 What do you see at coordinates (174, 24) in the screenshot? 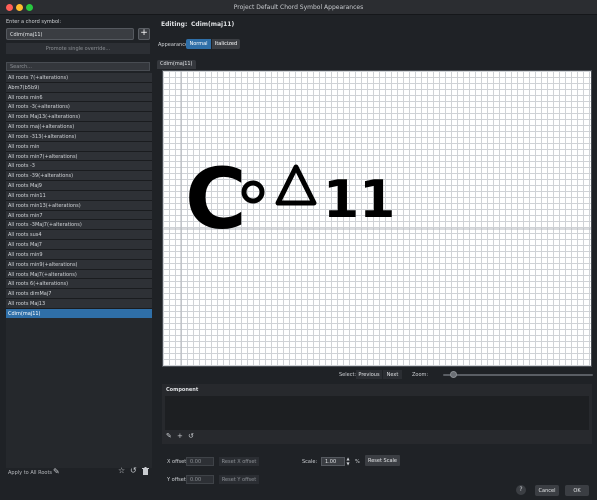
I see `editing-label: Editing:` at bounding box center [174, 24].